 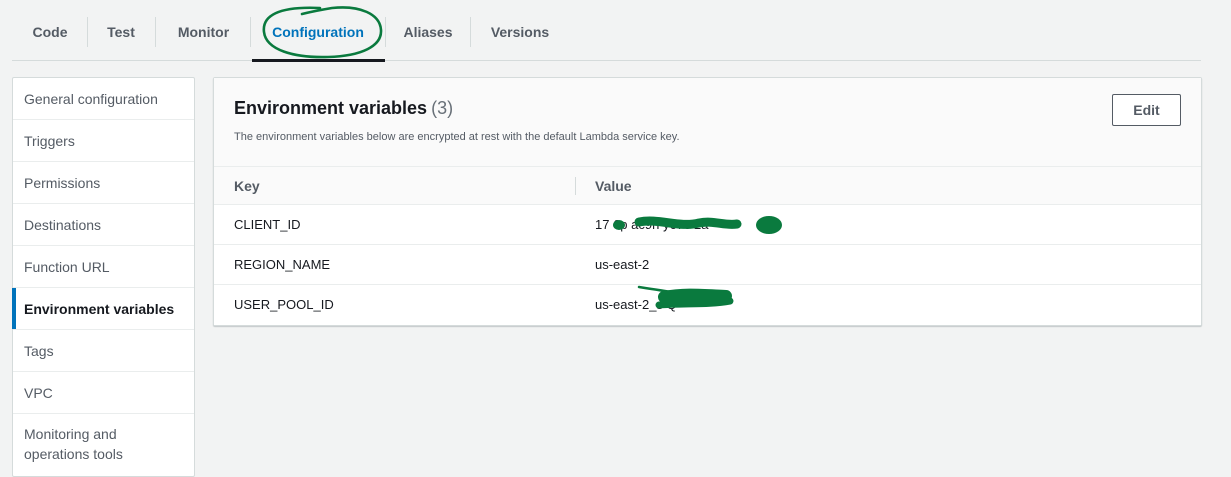 I want to click on sidebar-item-triggers: Triggers, so click(x=103, y=141).